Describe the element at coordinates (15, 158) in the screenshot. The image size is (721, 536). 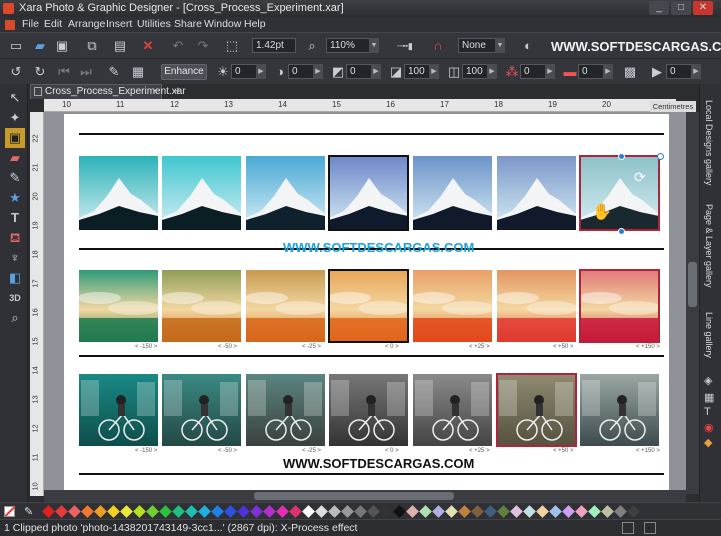
I see `eraser-tool-icon: ▰` at that location.